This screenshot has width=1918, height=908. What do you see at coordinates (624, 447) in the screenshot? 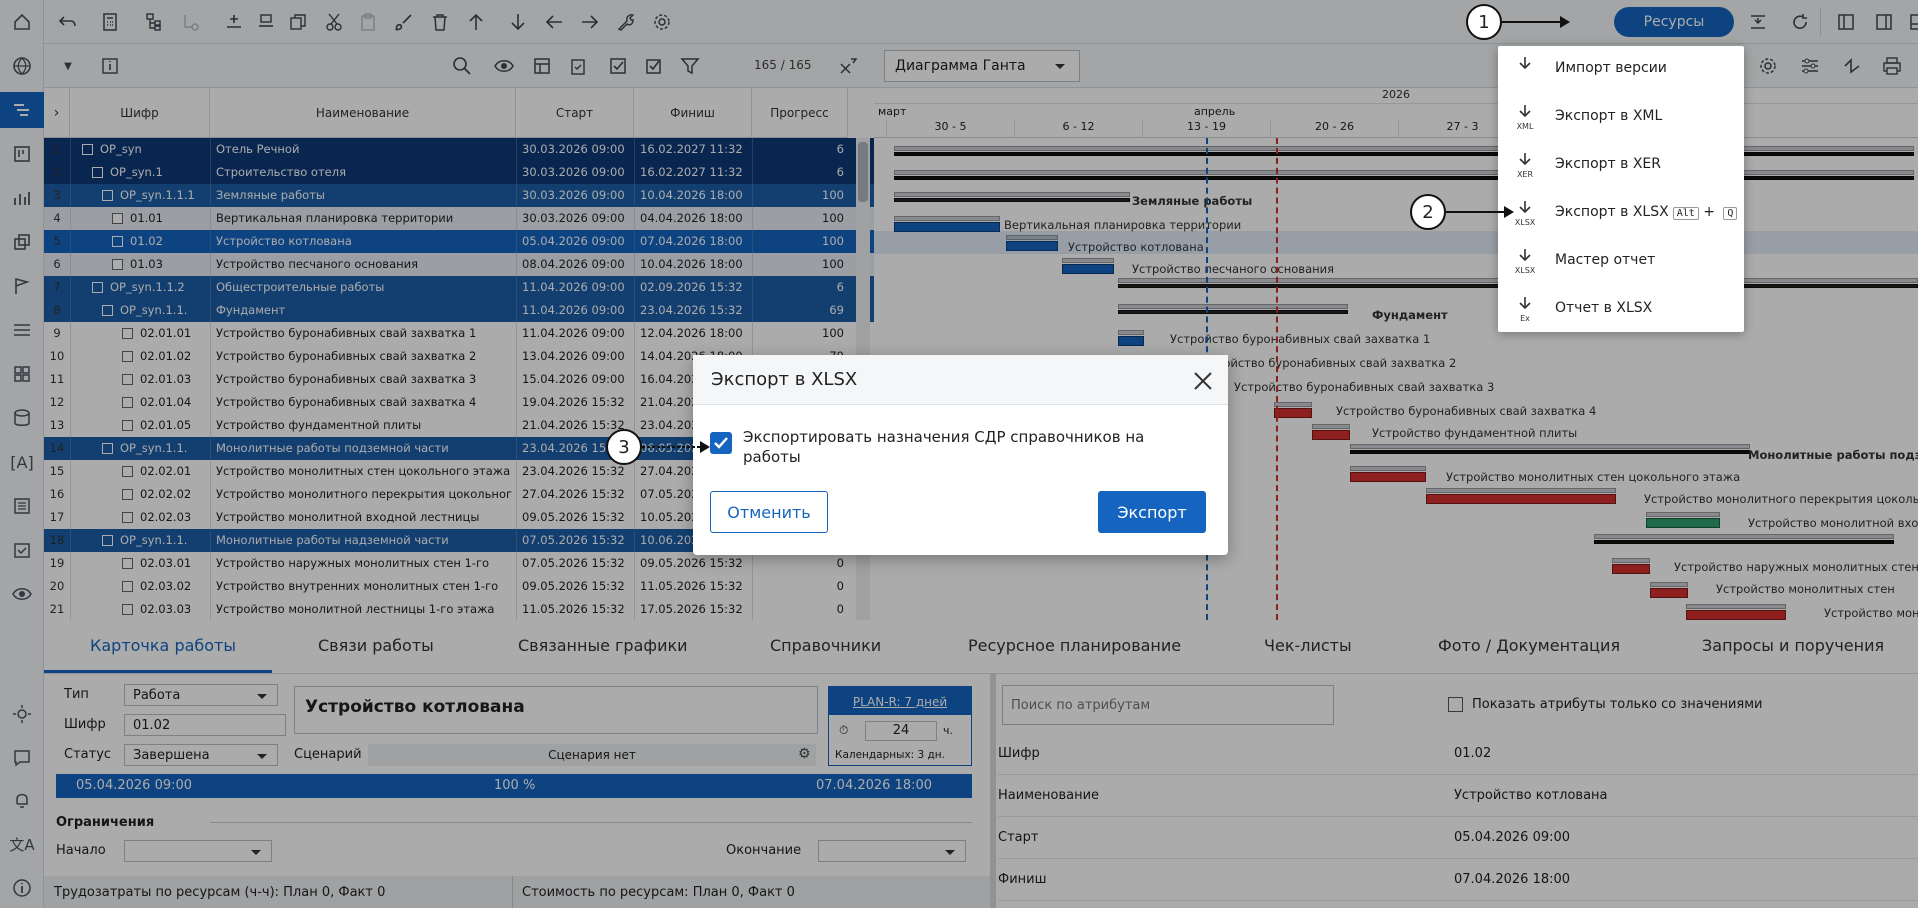
I see `callout-3: 3` at bounding box center [624, 447].